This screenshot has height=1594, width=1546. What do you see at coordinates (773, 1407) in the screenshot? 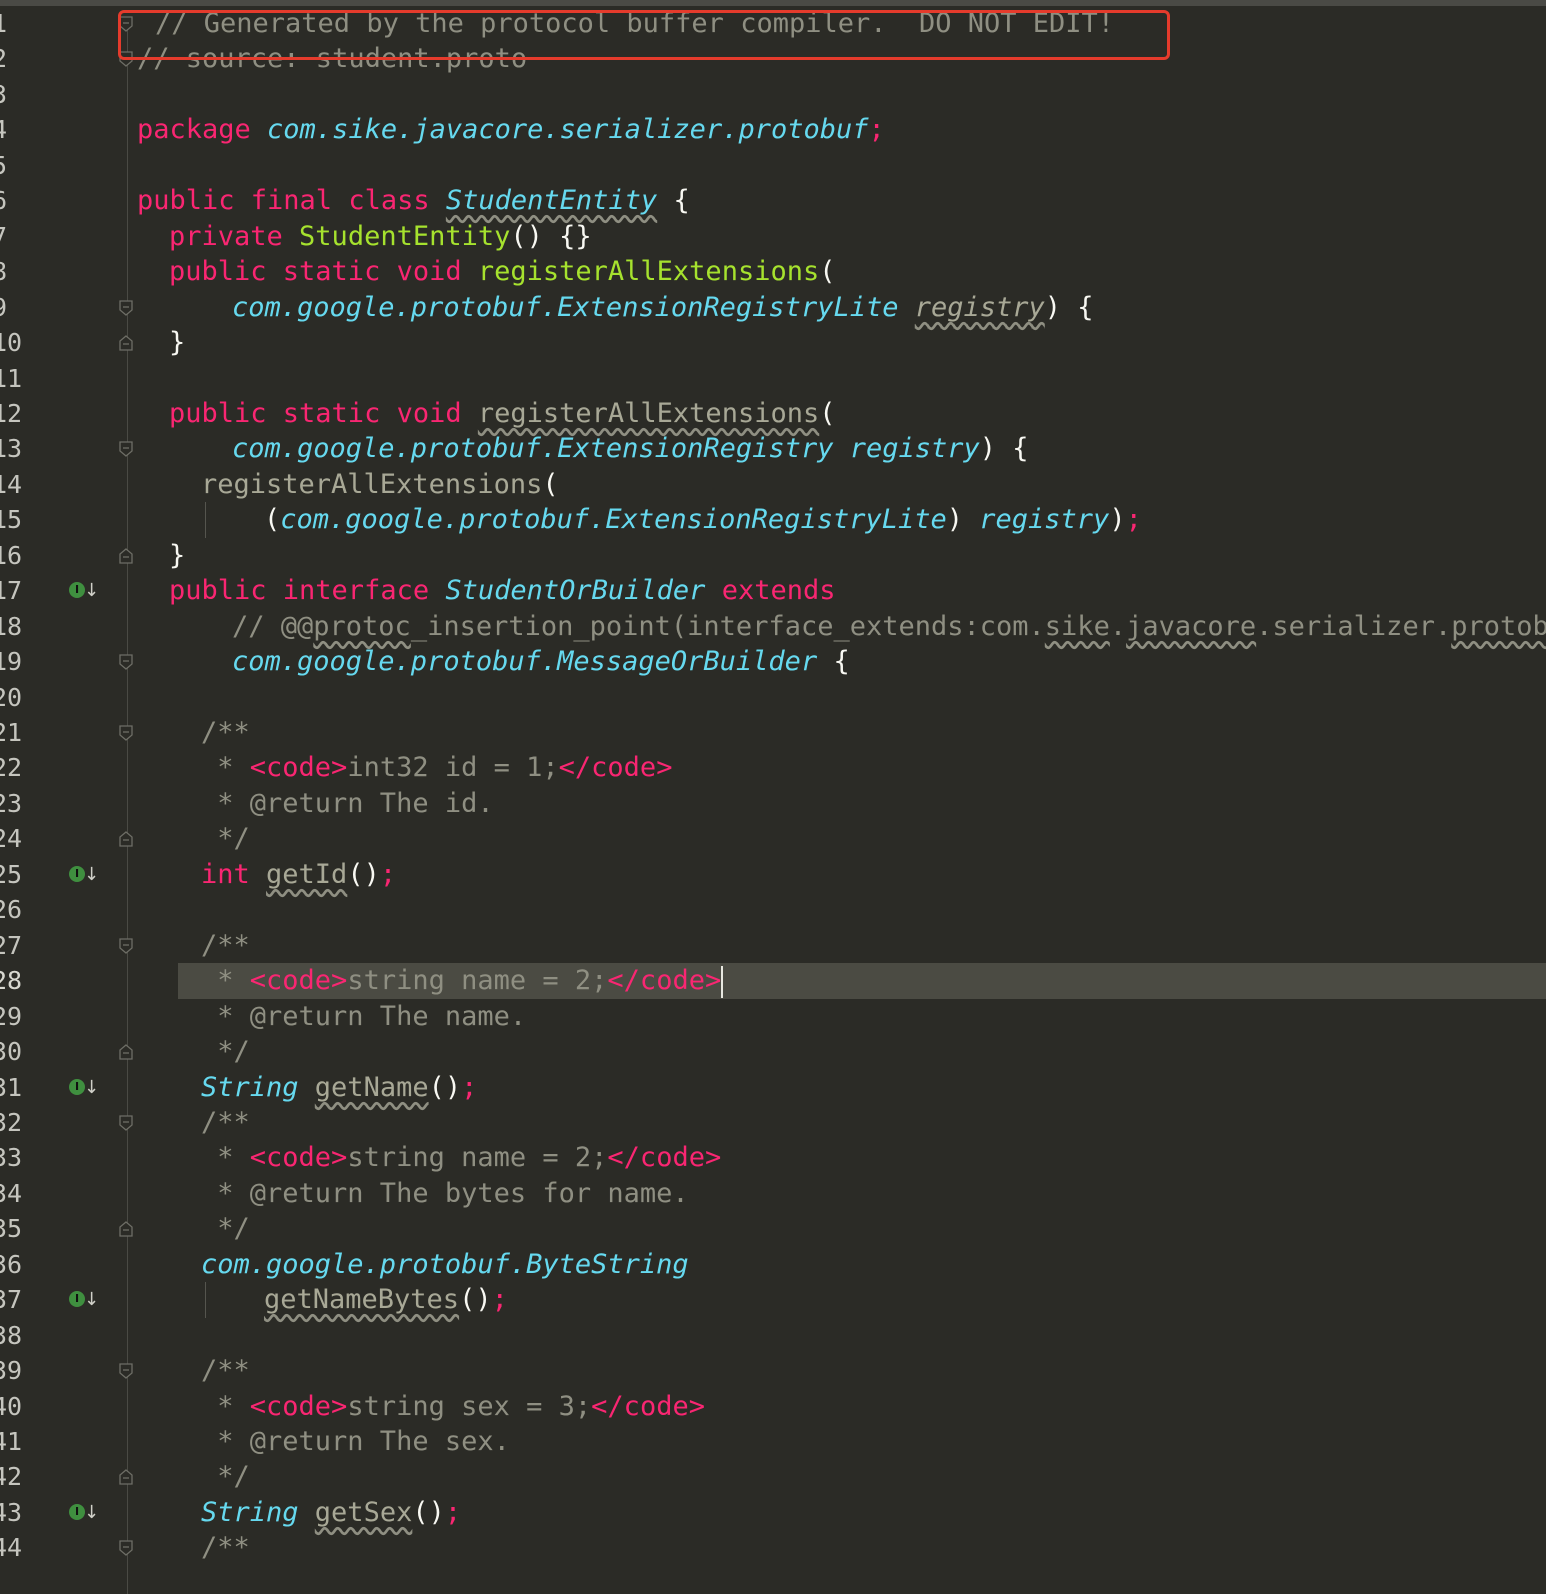
I see `code-line: 40 * <code>string sex = 3;</code>` at bounding box center [773, 1407].